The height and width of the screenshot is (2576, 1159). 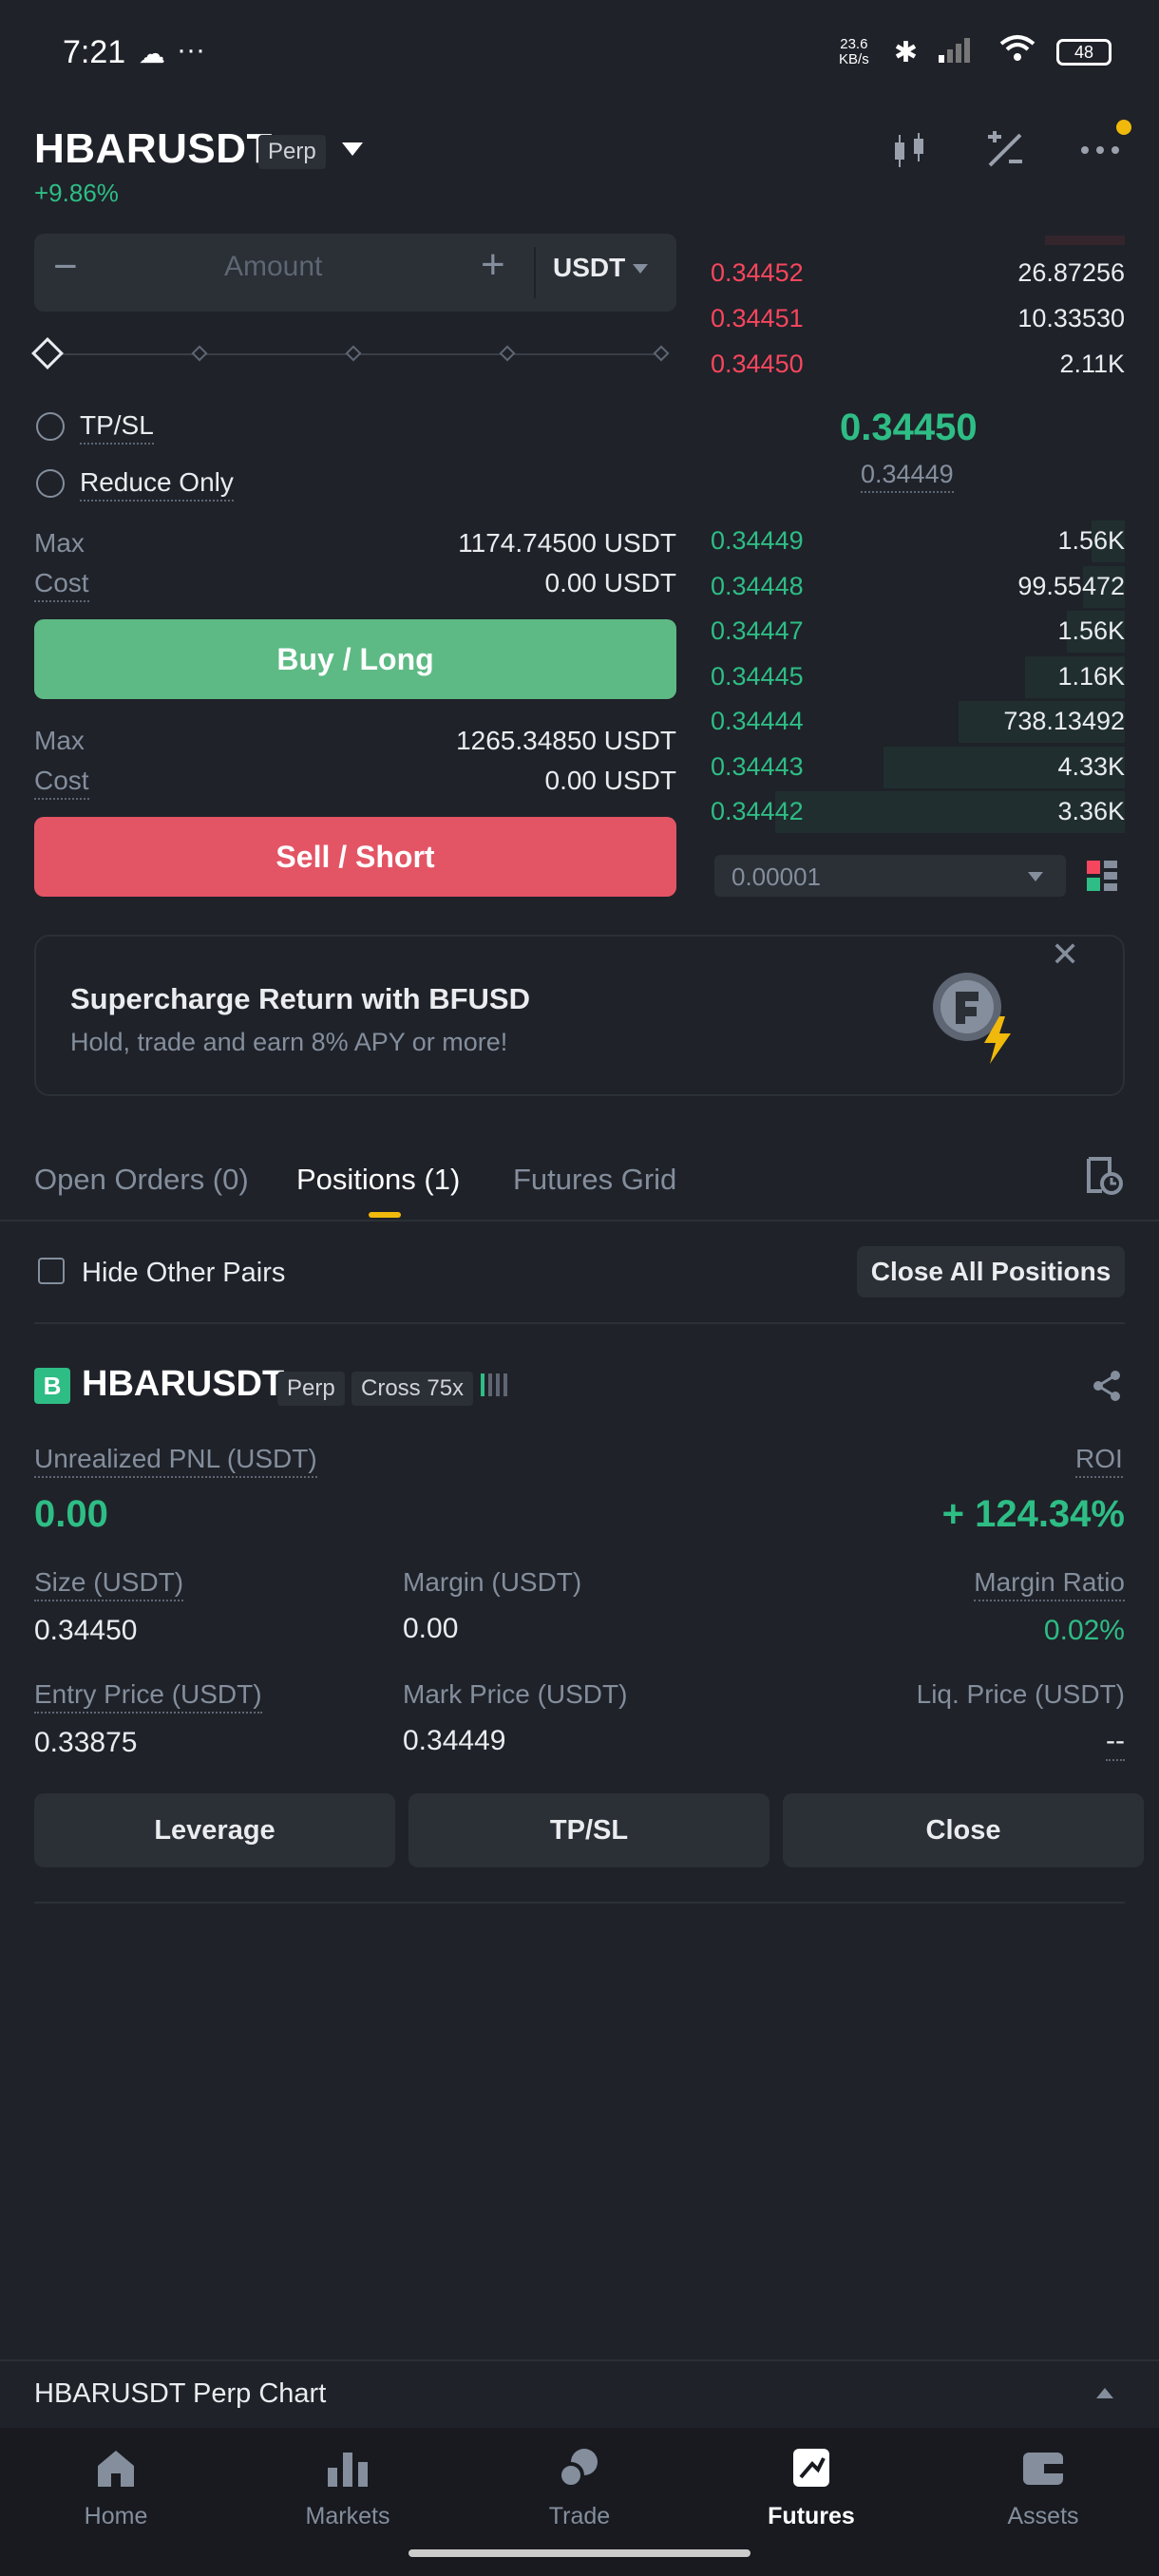 I want to click on pair-title: HBARUSDT, so click(x=153, y=149).